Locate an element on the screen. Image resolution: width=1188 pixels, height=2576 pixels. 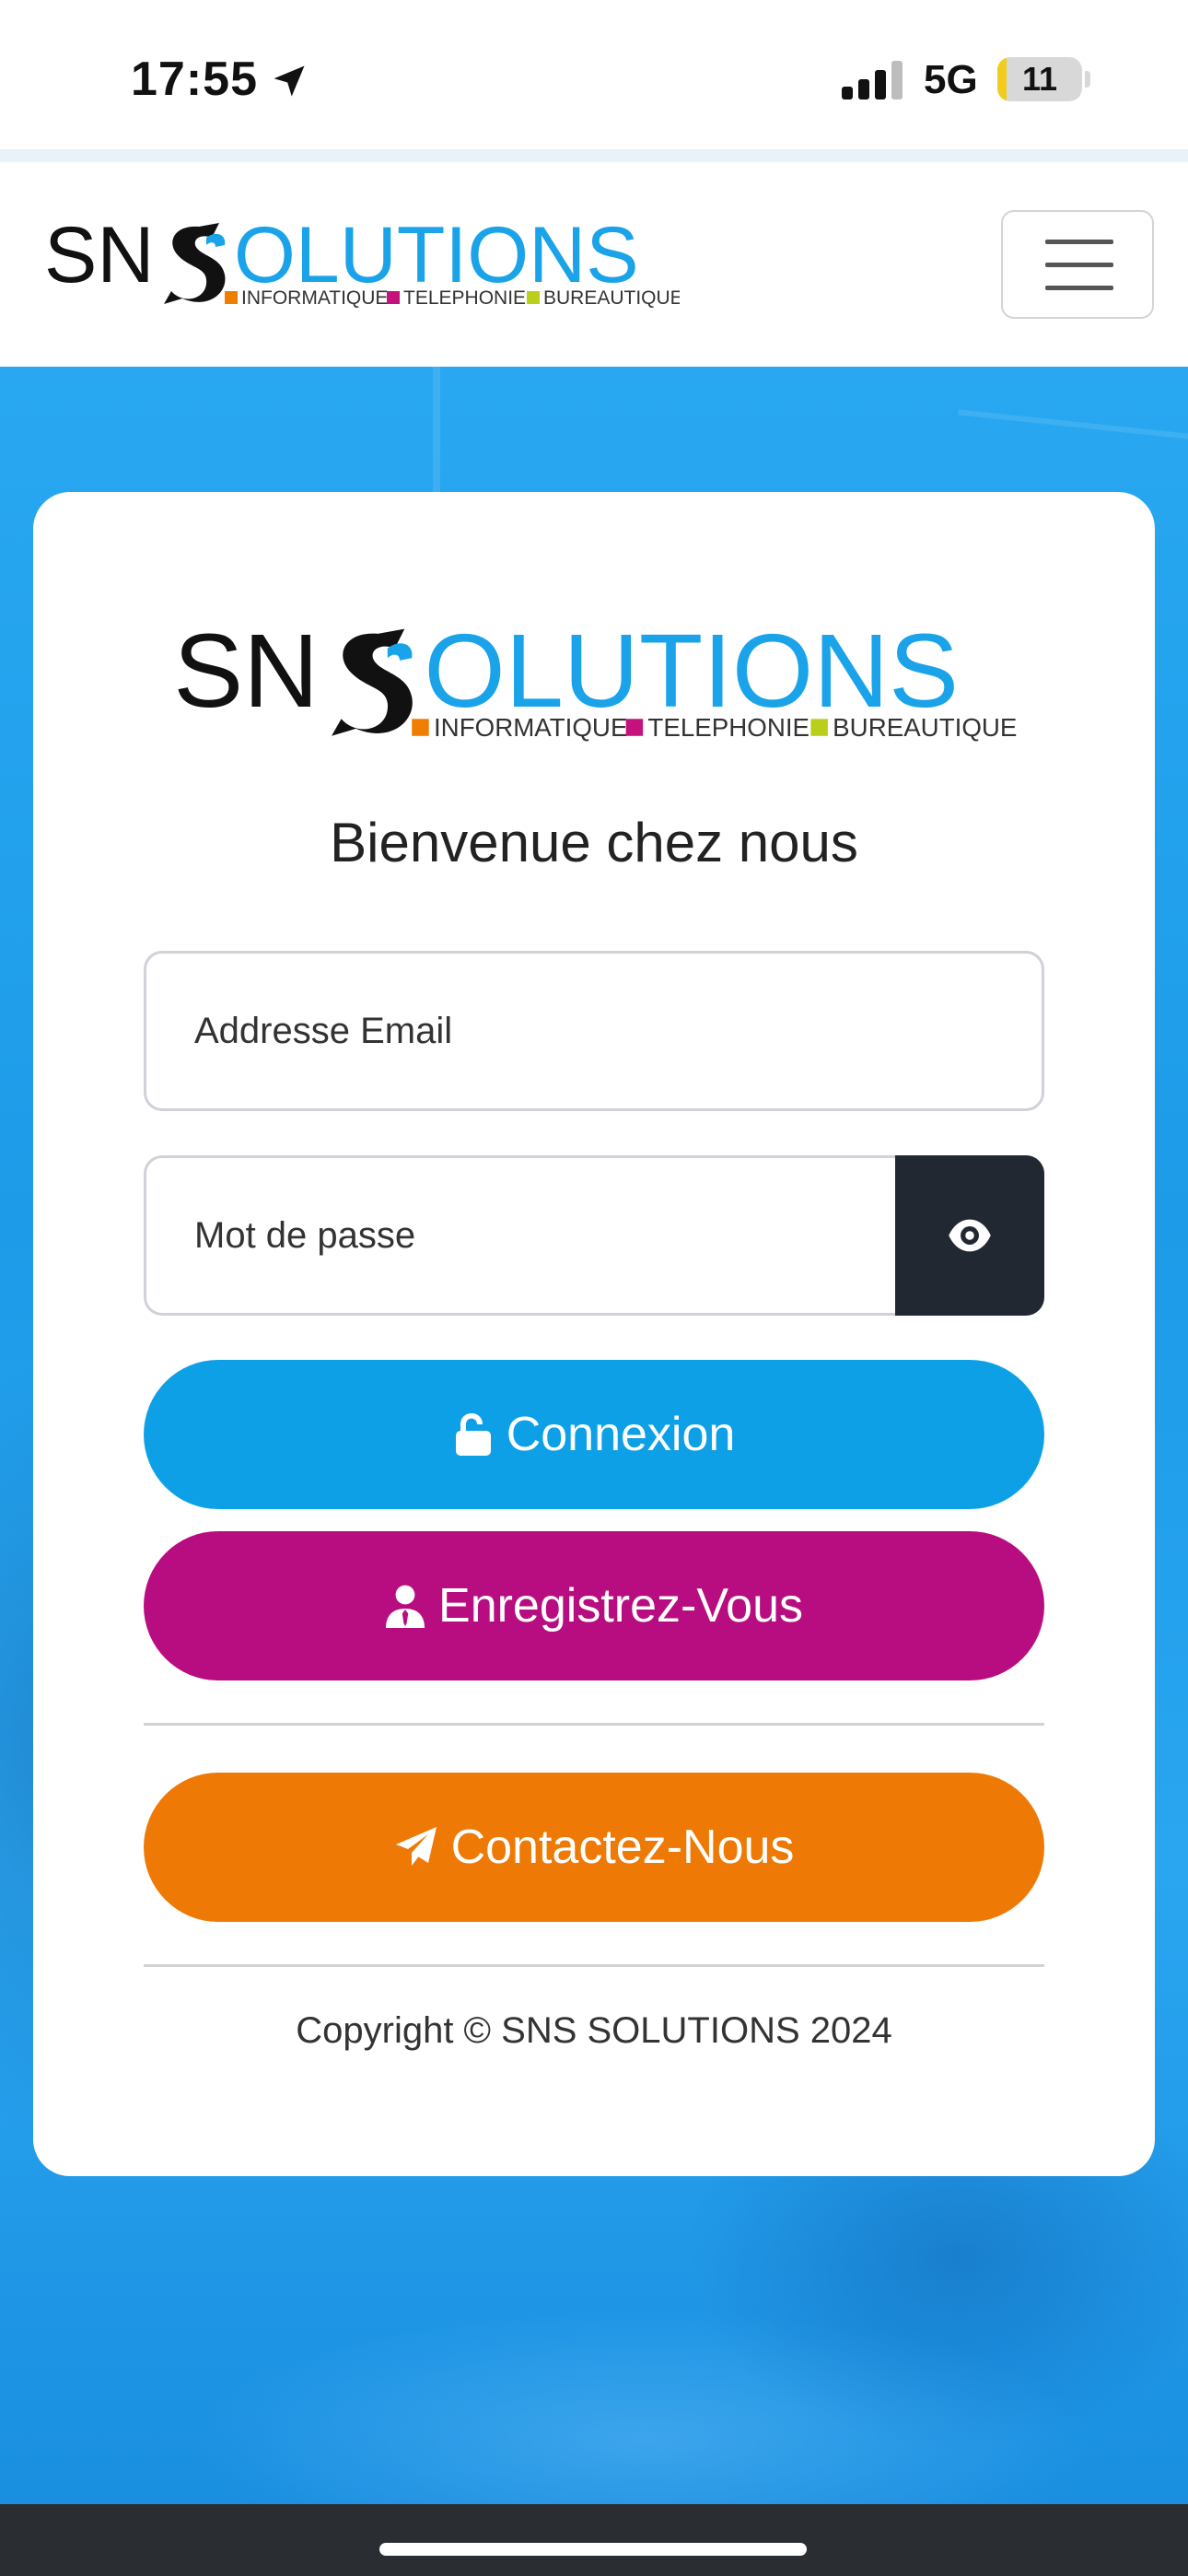
email-field-wrapper is located at coordinates (594, 1031).